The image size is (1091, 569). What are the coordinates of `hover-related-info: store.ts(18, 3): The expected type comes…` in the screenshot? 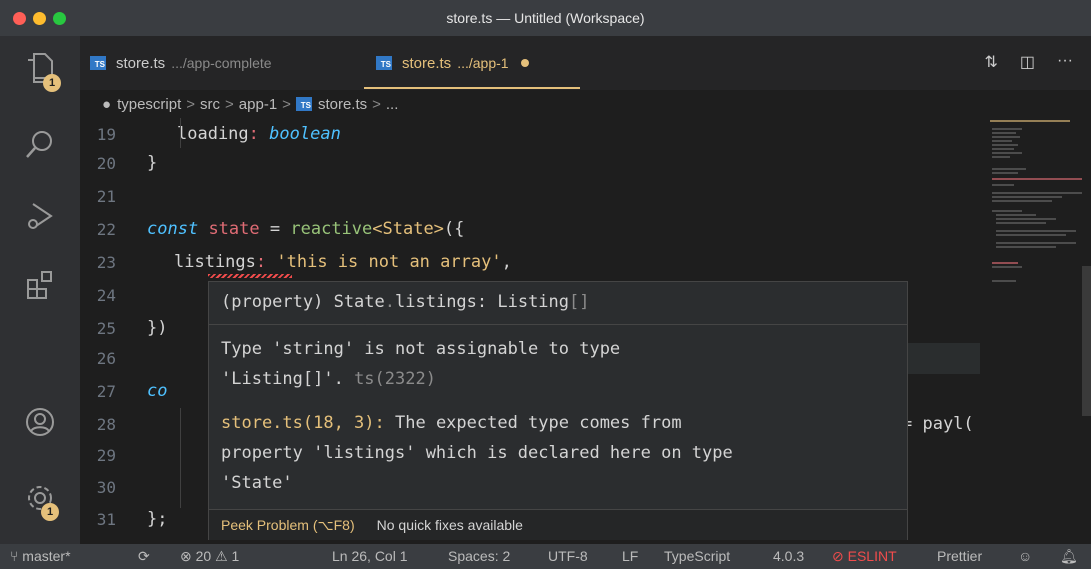 It's located at (561, 453).